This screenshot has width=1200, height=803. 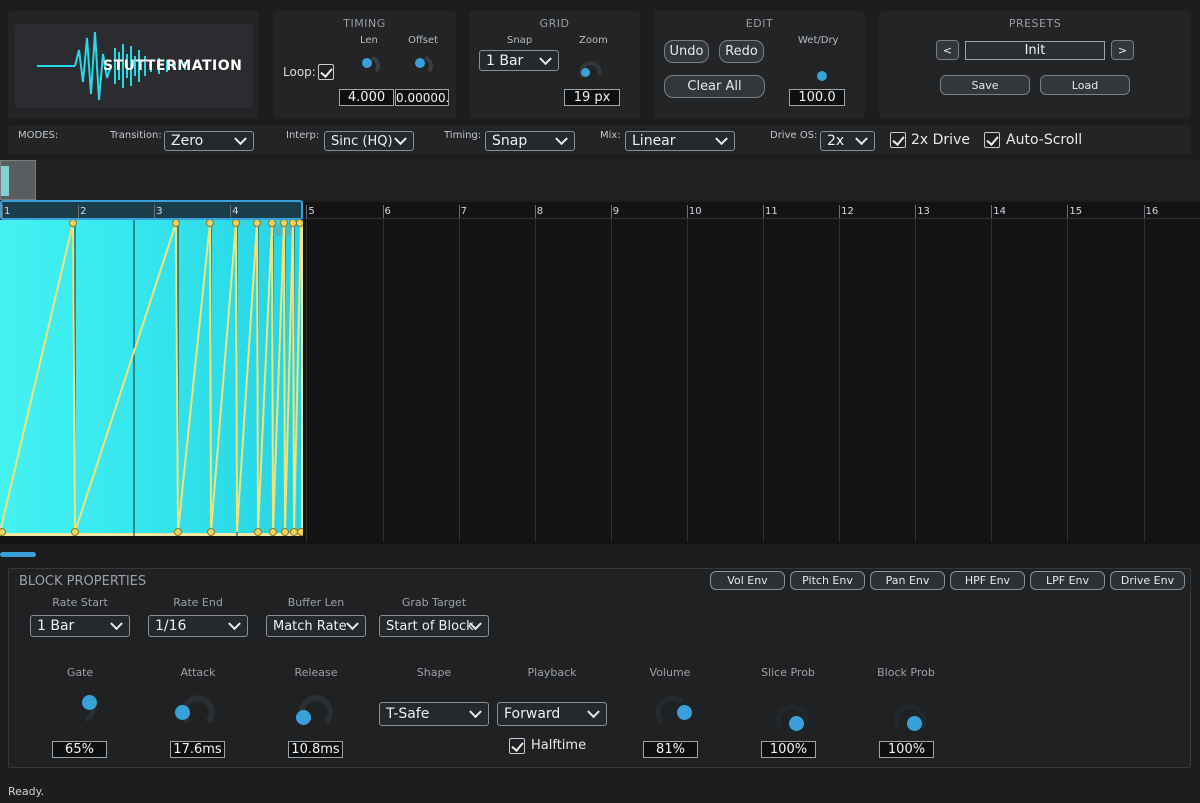 What do you see at coordinates (554, 23) in the screenshot?
I see `grid-title: GRID` at bounding box center [554, 23].